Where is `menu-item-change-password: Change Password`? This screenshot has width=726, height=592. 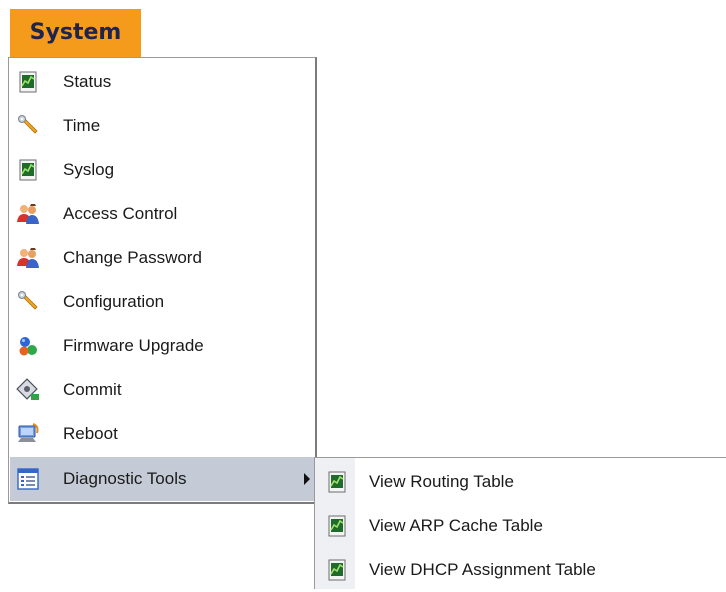
menu-item-change-password: Change Password is located at coordinates (162, 258).